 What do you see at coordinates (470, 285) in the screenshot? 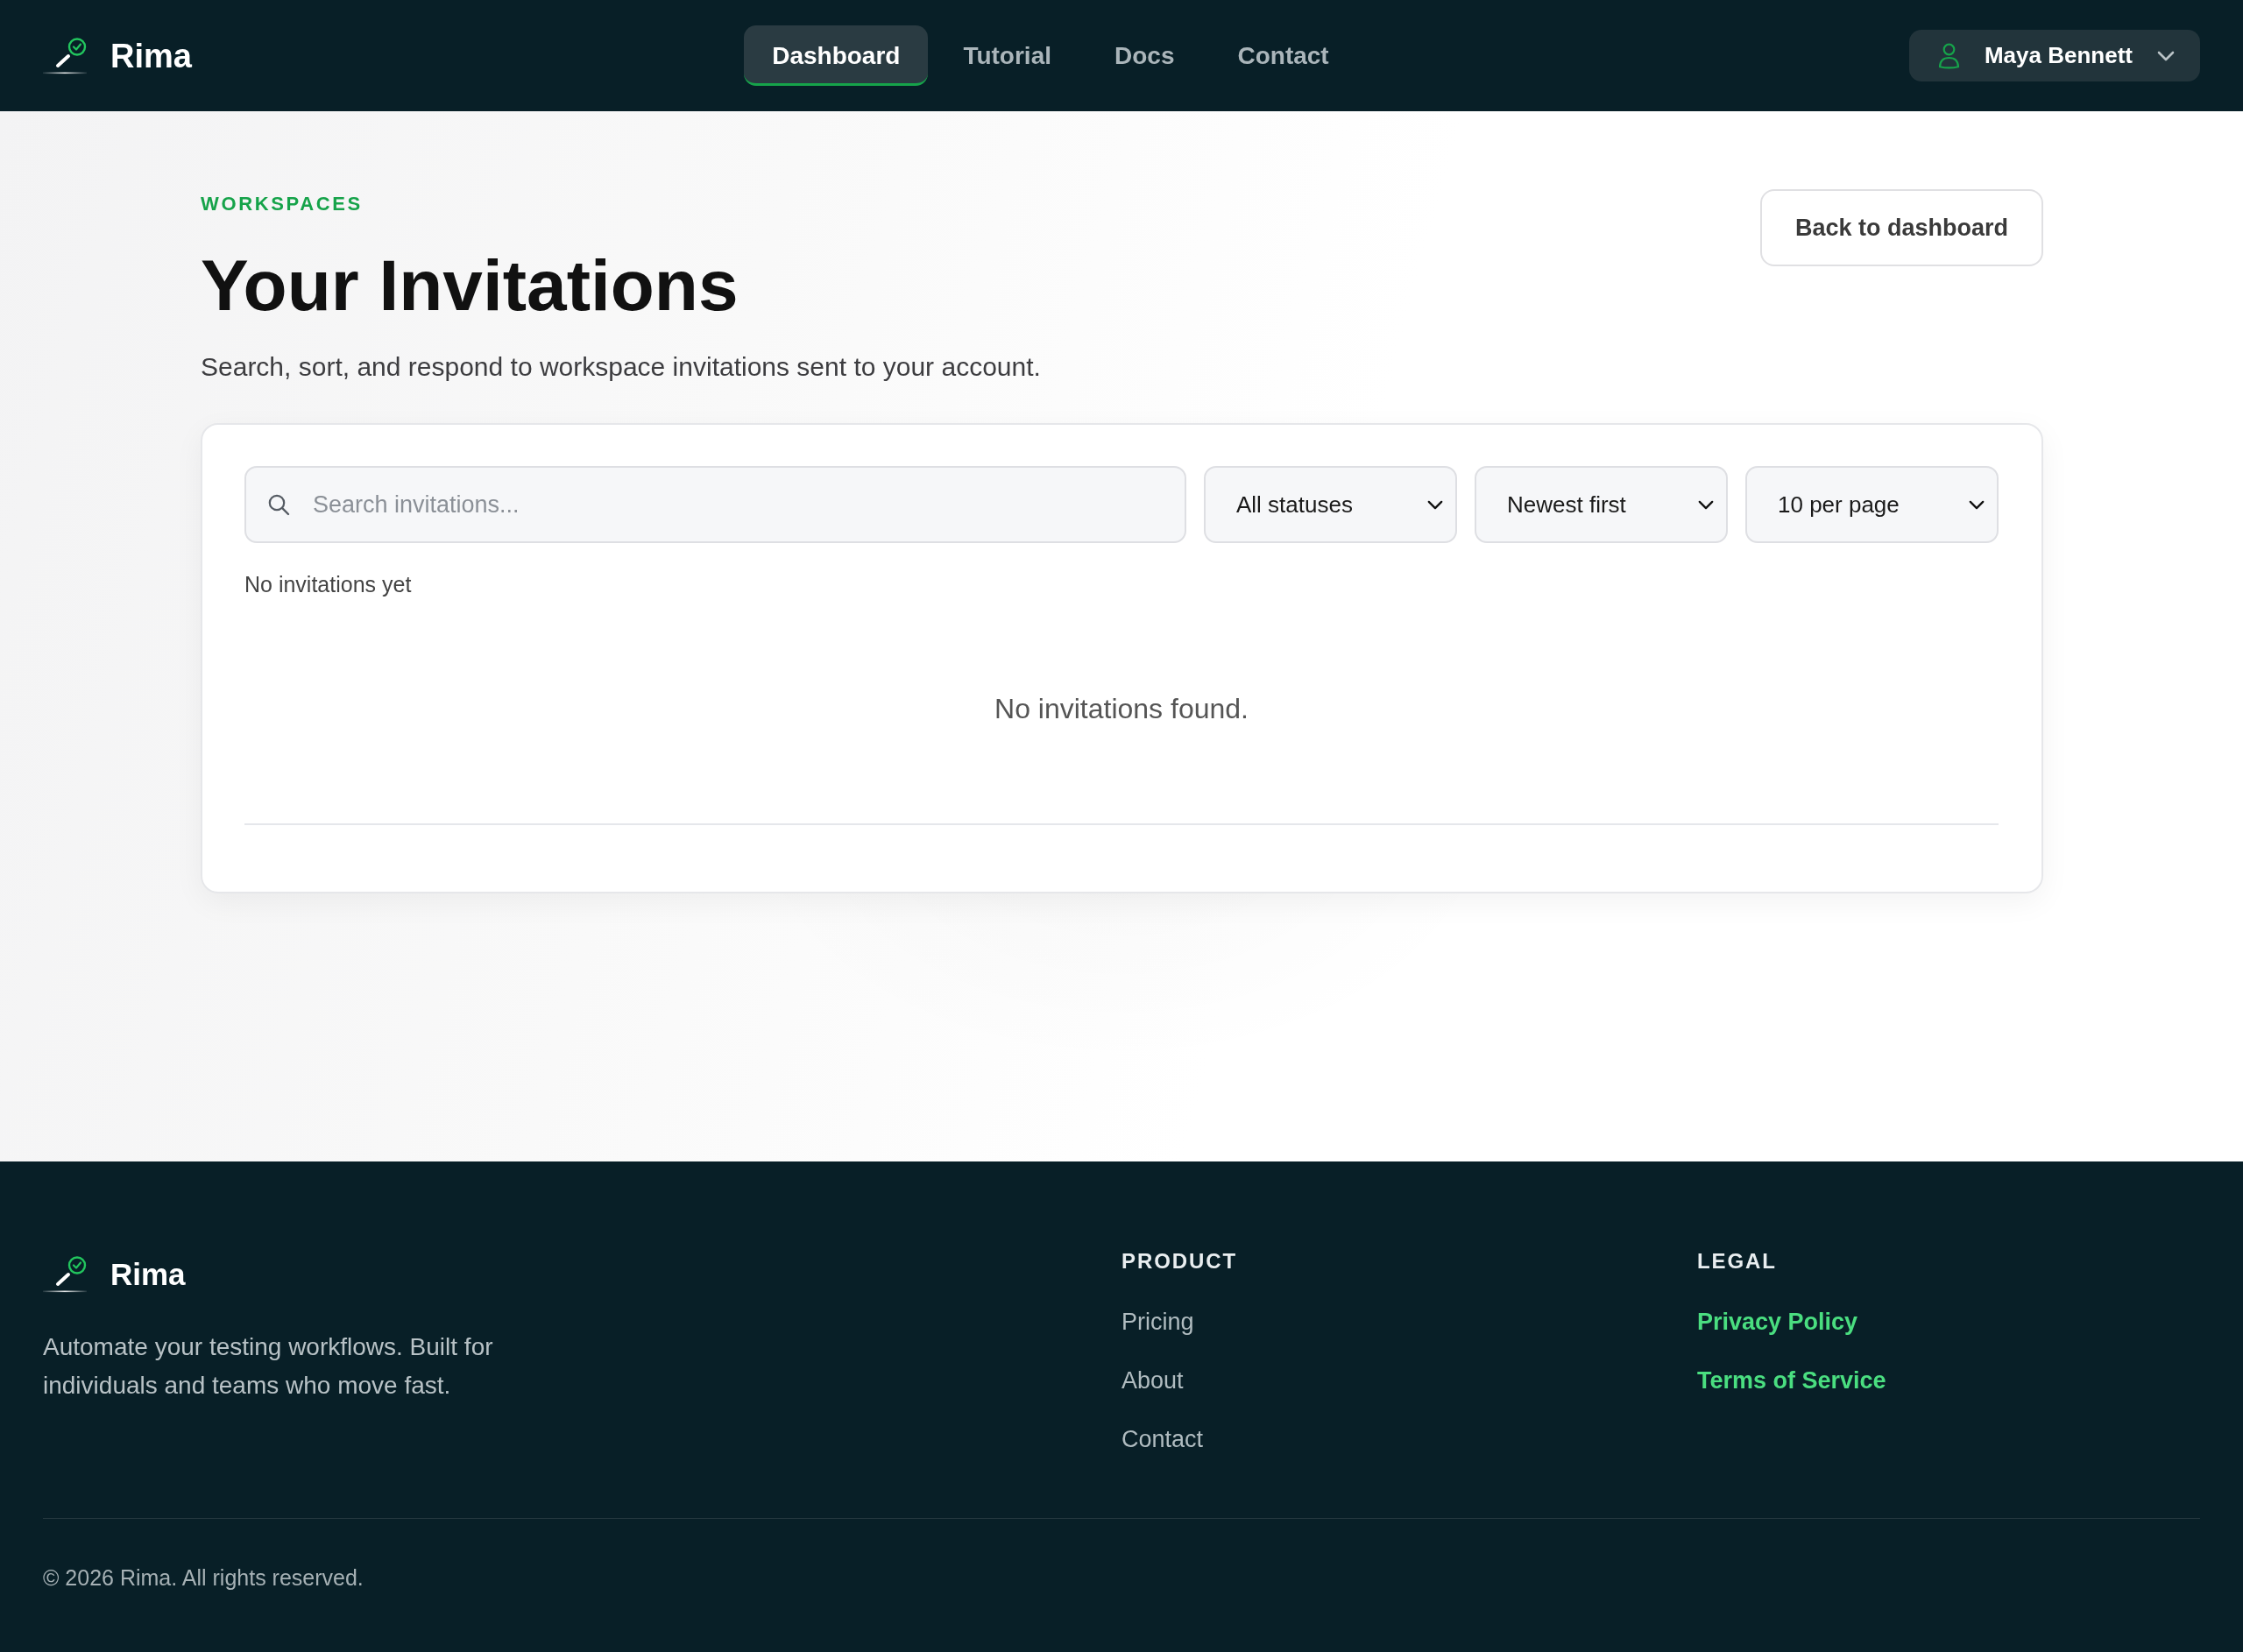
I see `page-title: Your Invitations` at bounding box center [470, 285].